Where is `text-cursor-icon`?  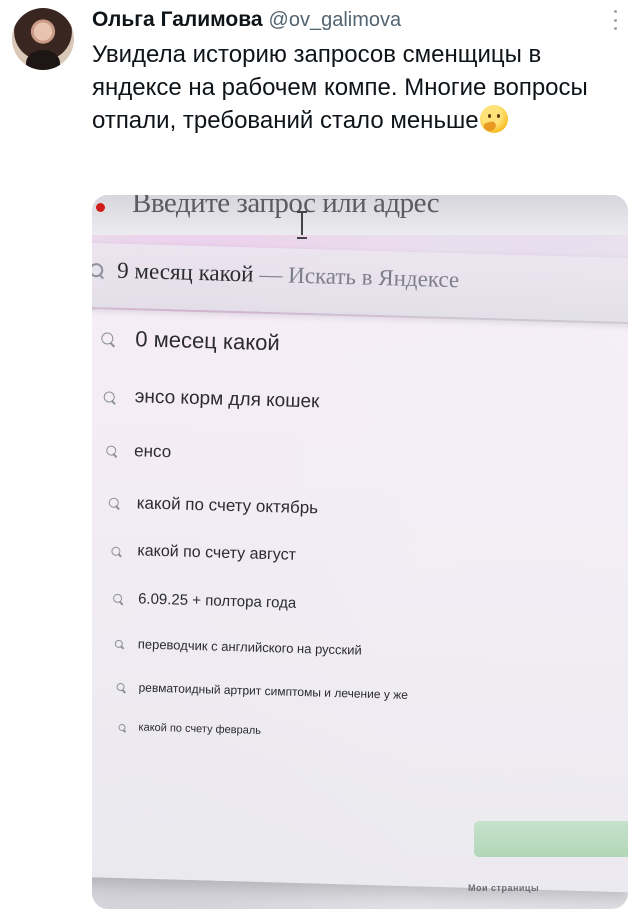 text-cursor-icon is located at coordinates (302, 225).